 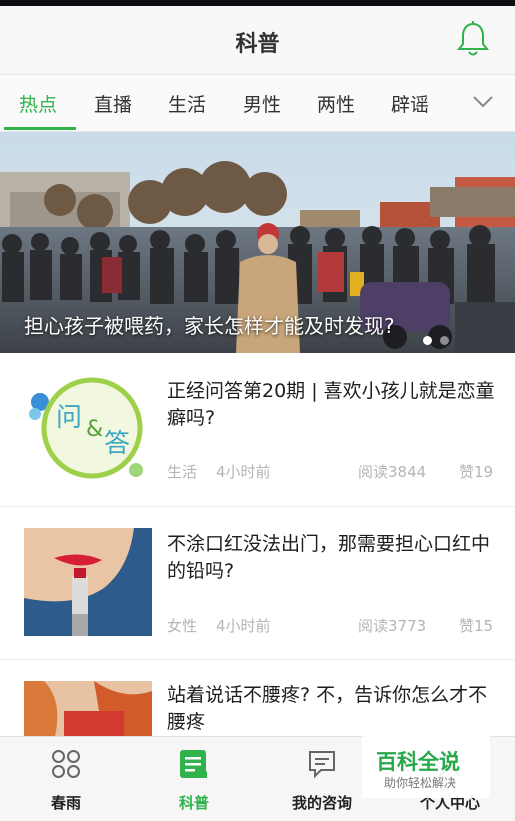 What do you see at coordinates (257, 44) in the screenshot?
I see `page-title: 科普` at bounding box center [257, 44].